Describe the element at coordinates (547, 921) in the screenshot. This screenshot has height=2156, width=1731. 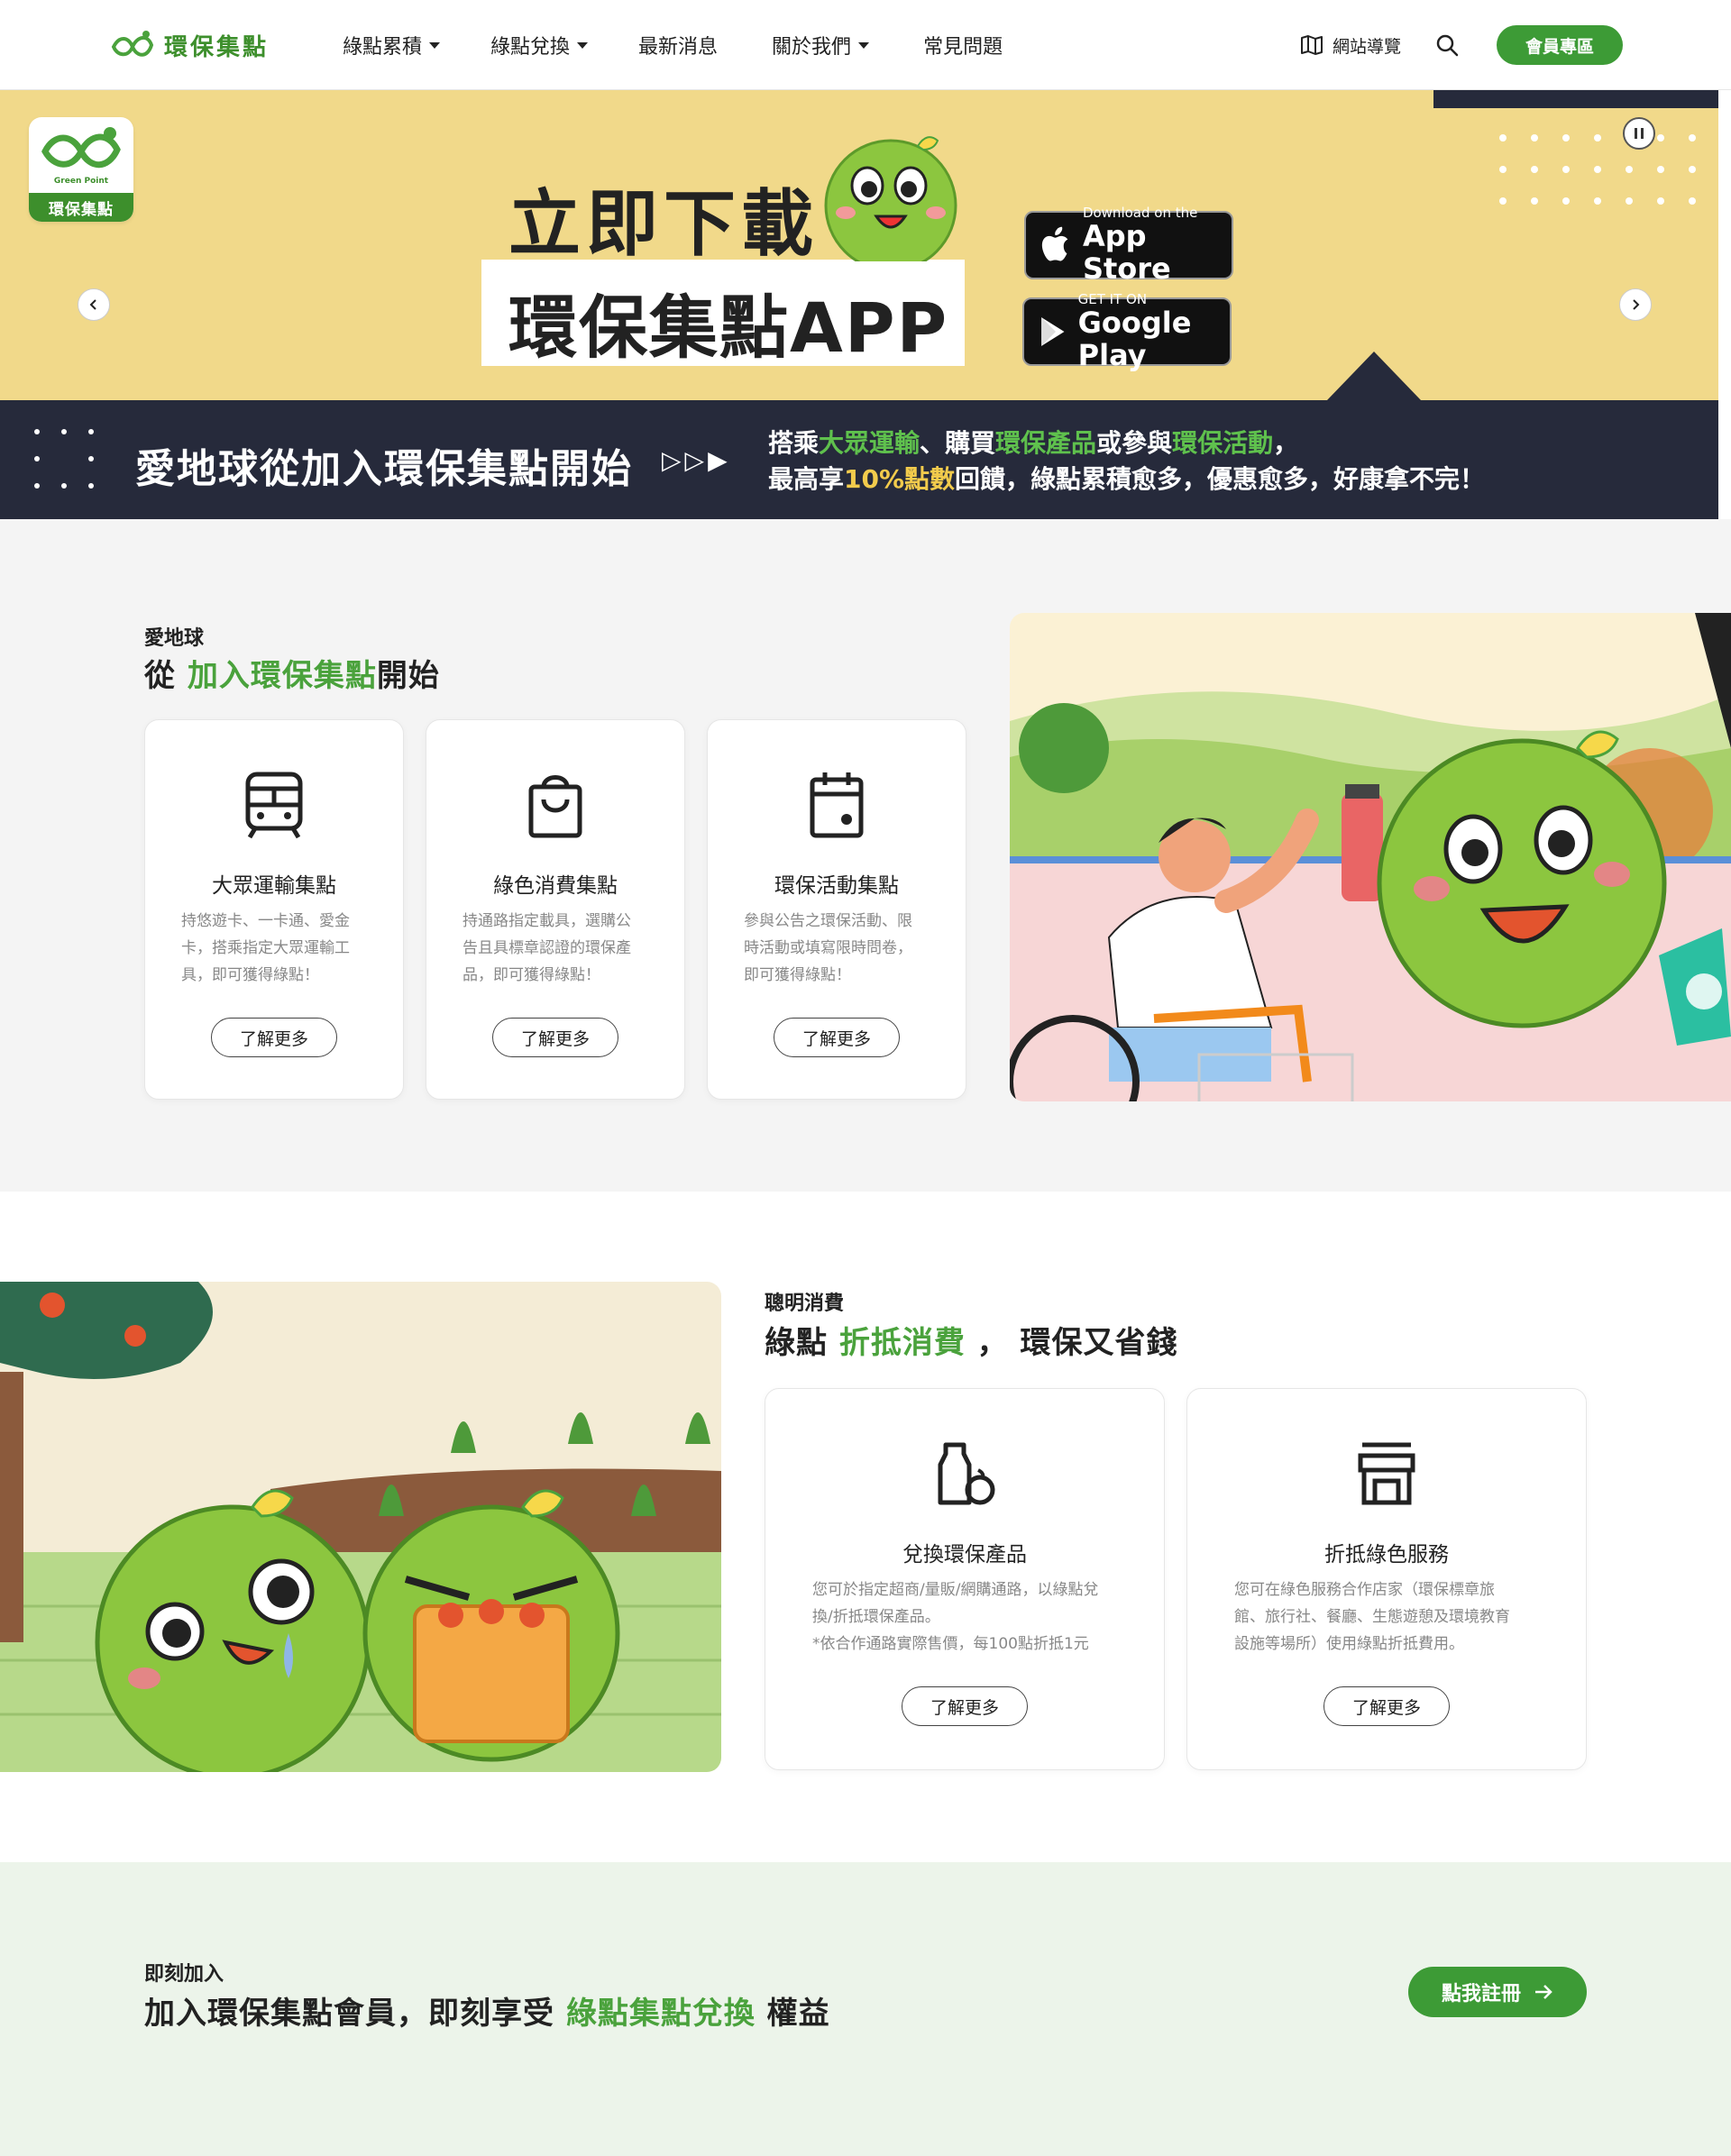
I see `desc-line: 持通路指定載具，選購公` at that location.